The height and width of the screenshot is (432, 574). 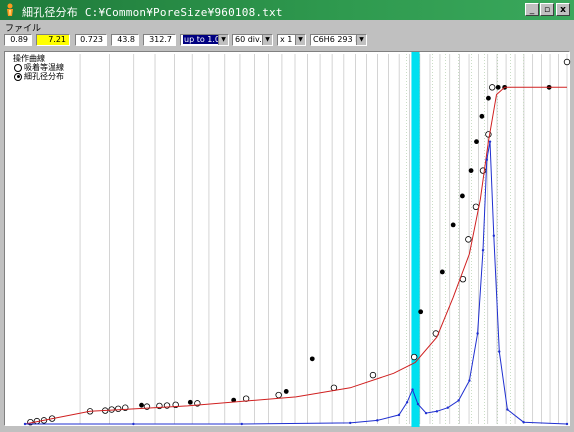 I want to click on scale-select: x 1 ▼, so click(x=291, y=40).